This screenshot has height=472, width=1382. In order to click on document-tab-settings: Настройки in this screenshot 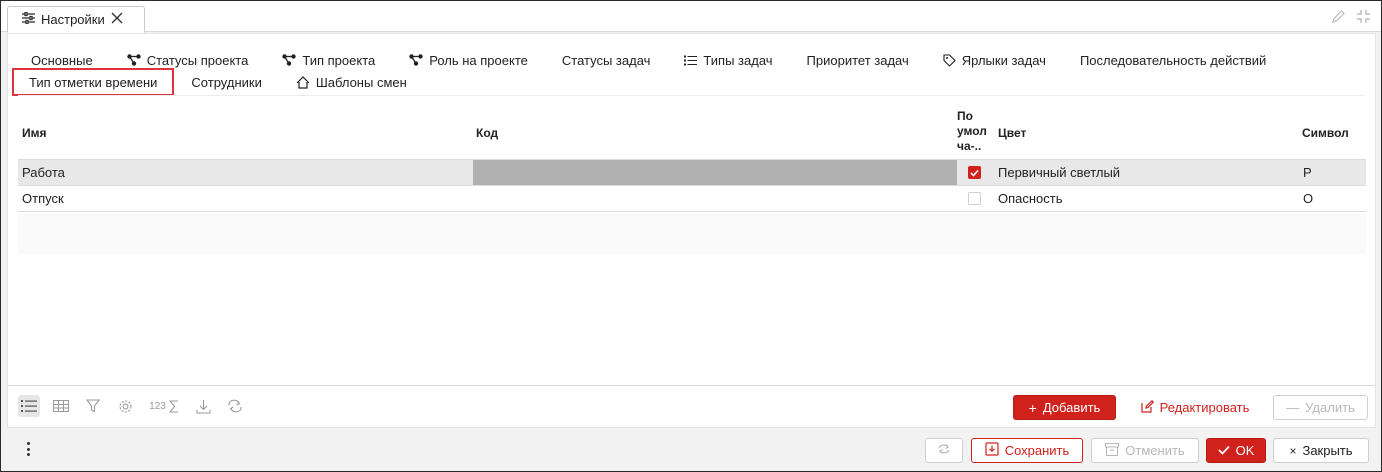, I will do `click(76, 19)`.